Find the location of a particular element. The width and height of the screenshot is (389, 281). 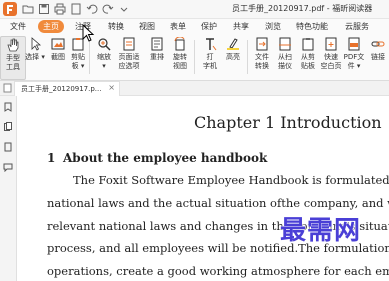

menu-browse: 浏览 is located at coordinates (273, 26).